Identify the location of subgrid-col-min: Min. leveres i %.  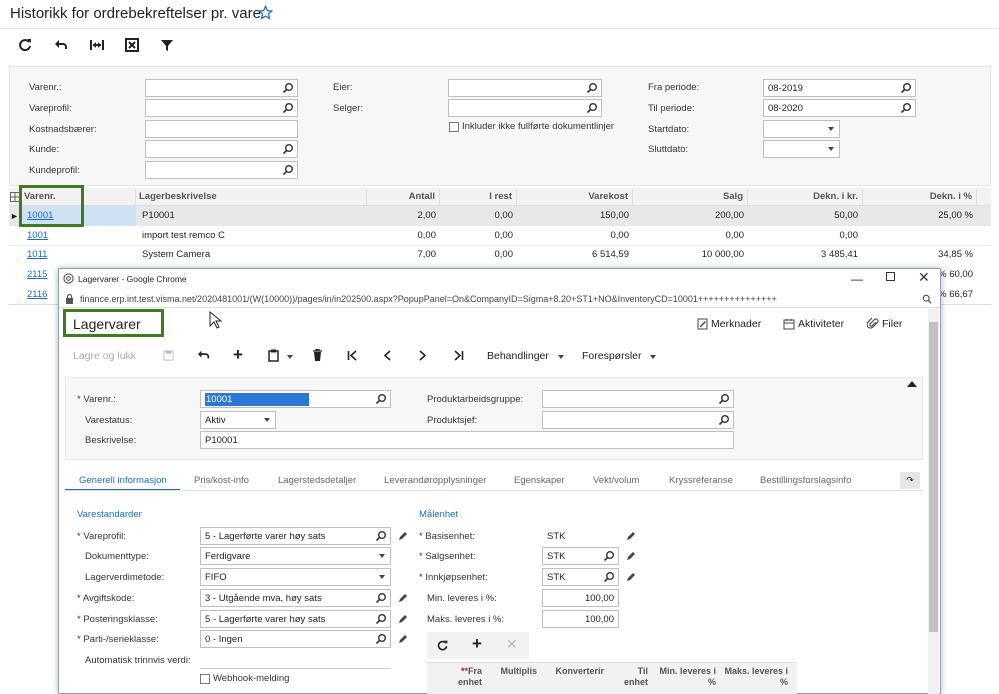
(684, 677).